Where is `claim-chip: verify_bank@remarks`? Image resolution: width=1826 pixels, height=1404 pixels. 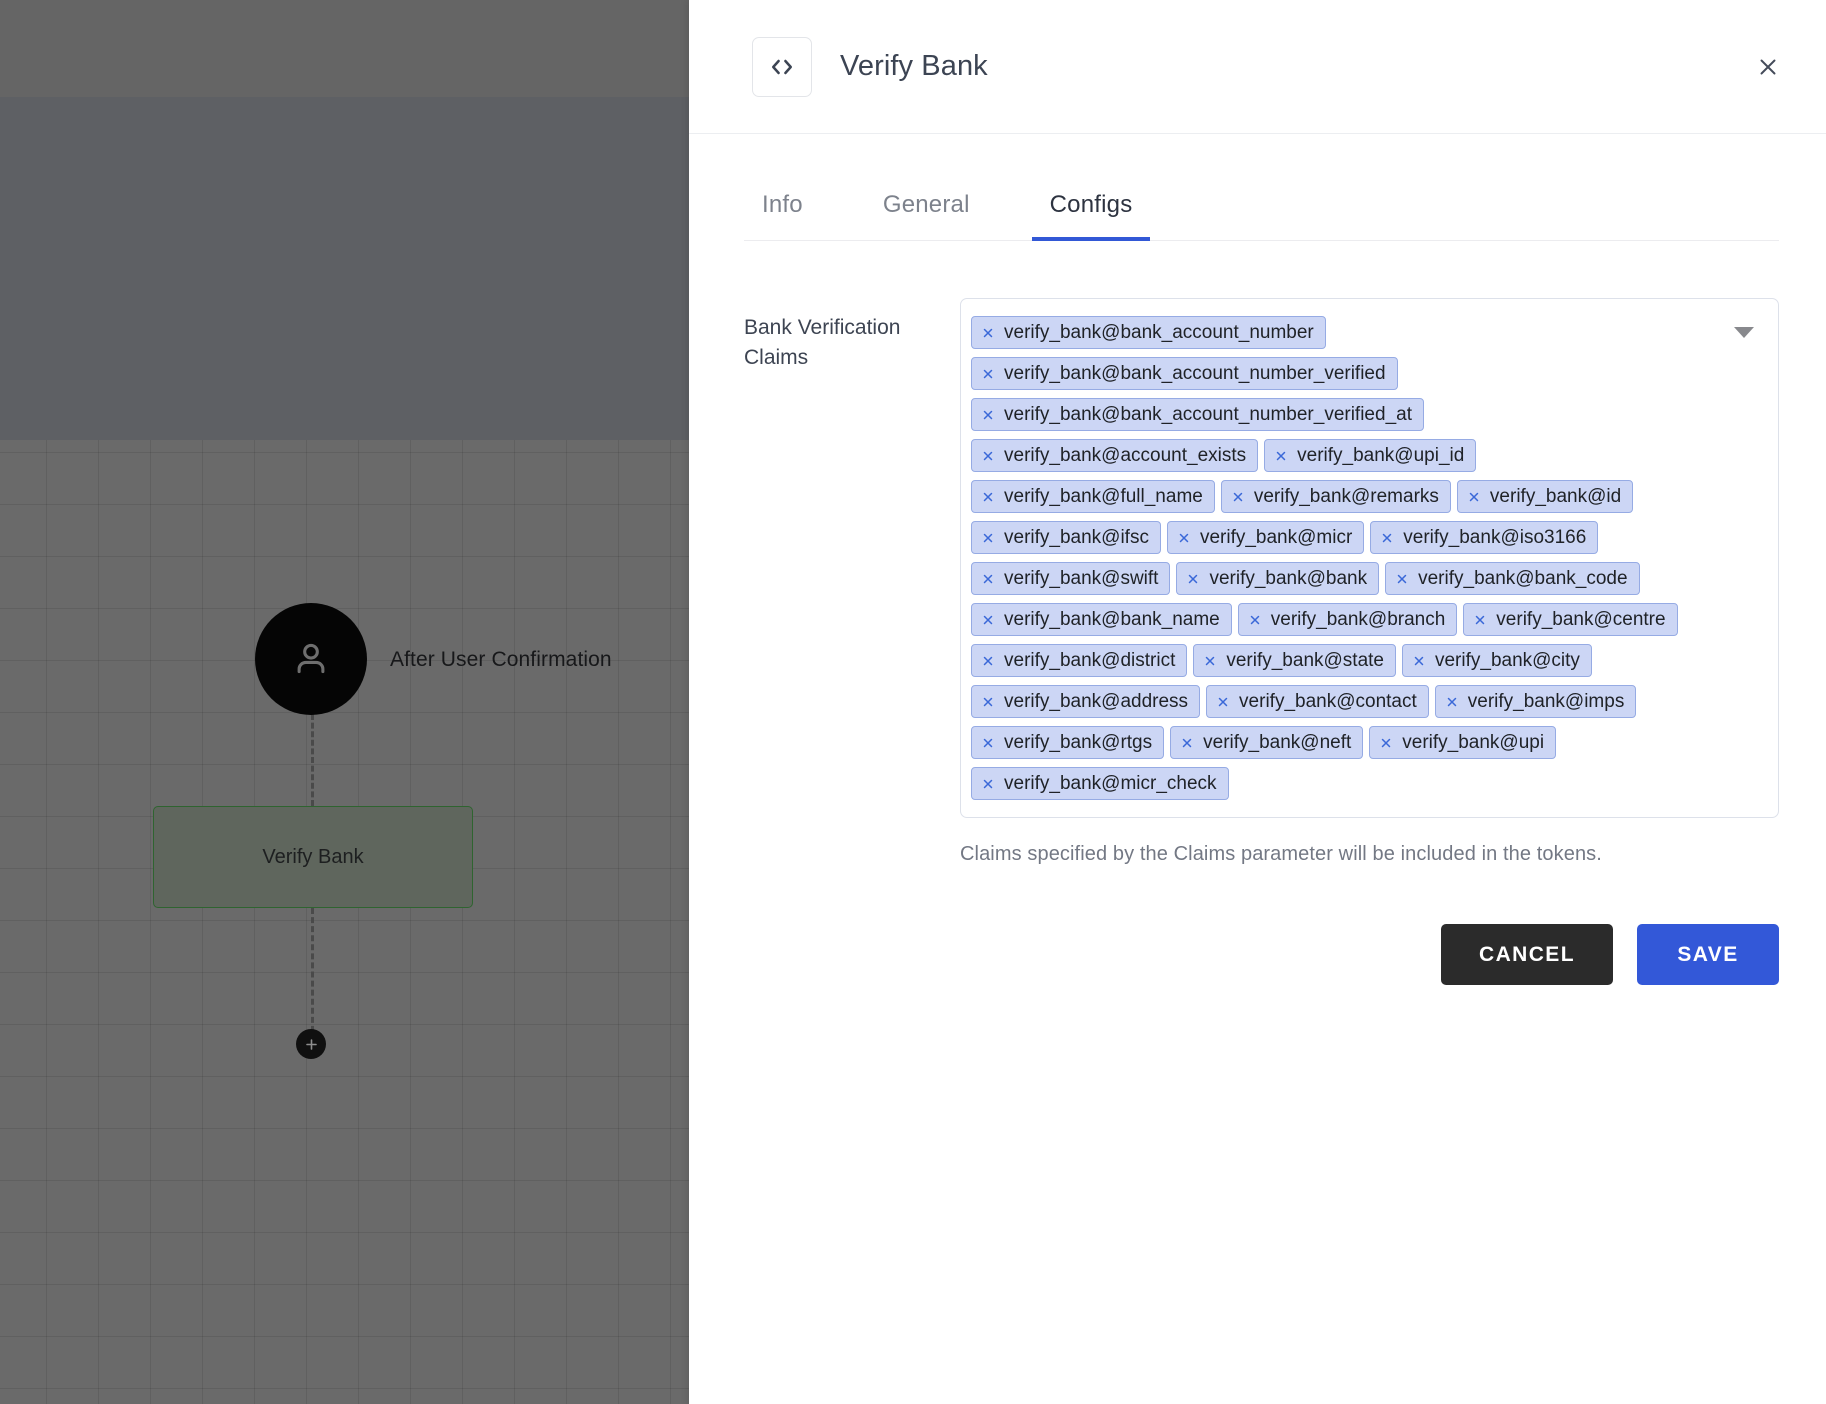
claim-chip: verify_bank@remarks is located at coordinates (1335, 496).